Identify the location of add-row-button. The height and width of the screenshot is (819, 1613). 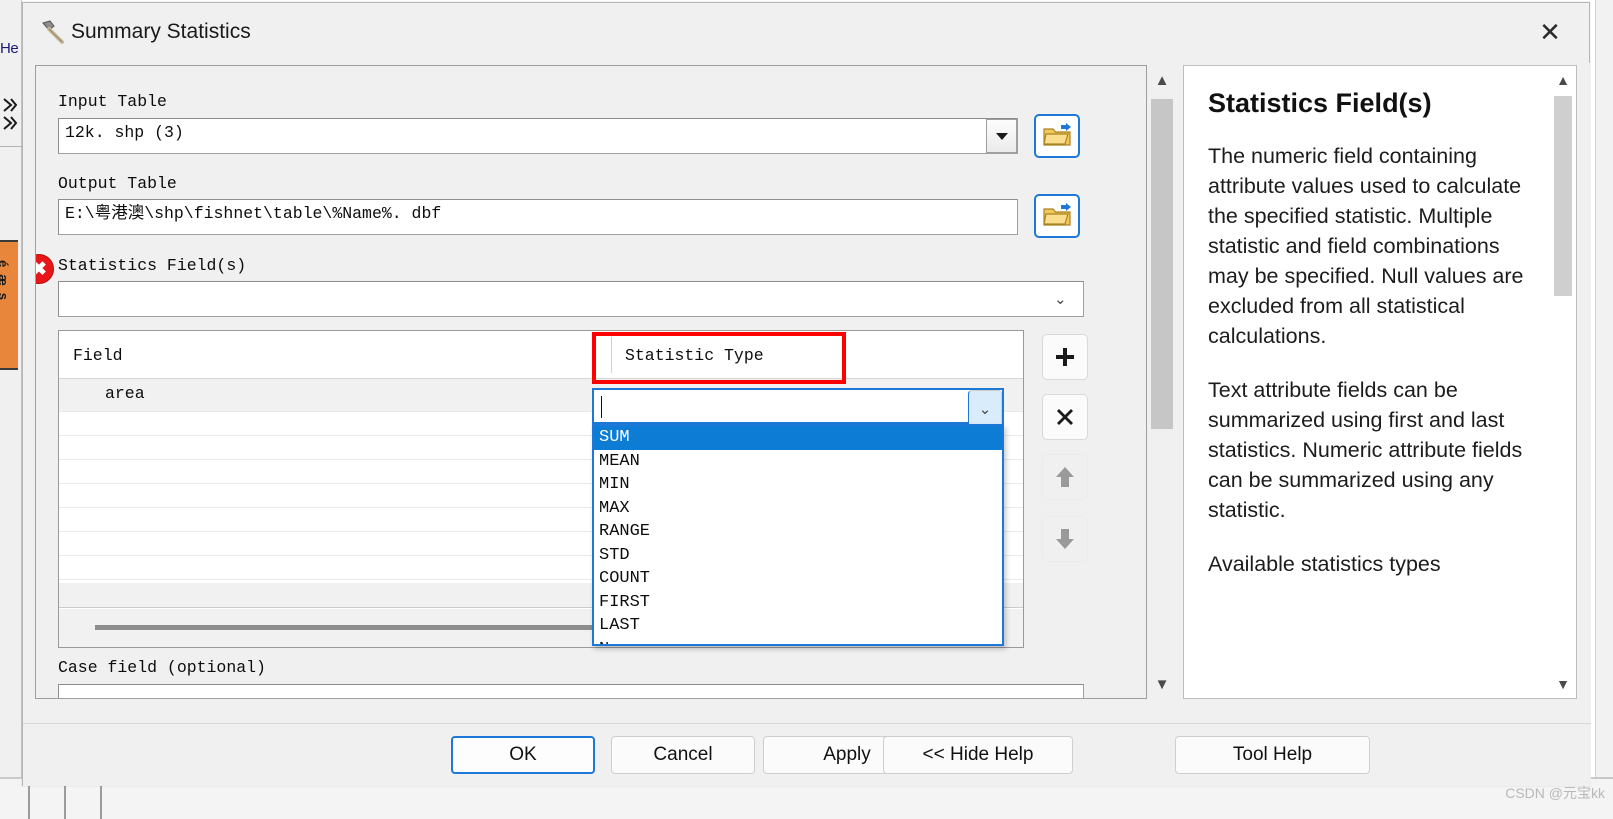
(1065, 357).